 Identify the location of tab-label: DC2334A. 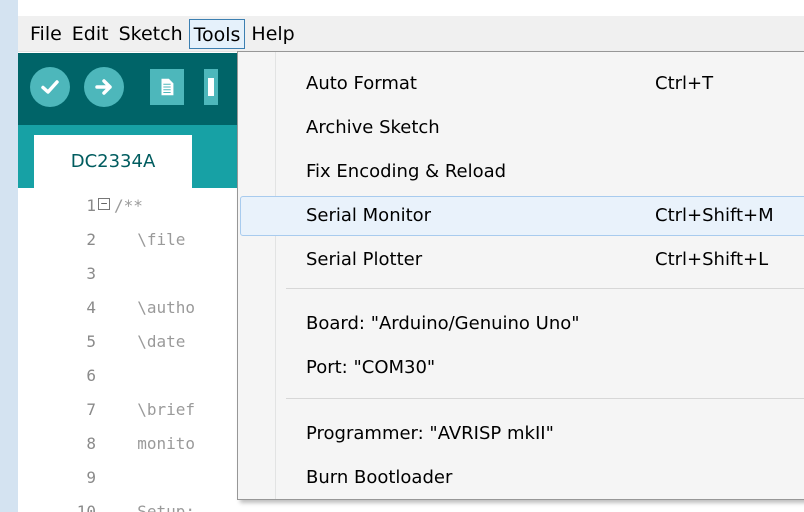
(113, 161).